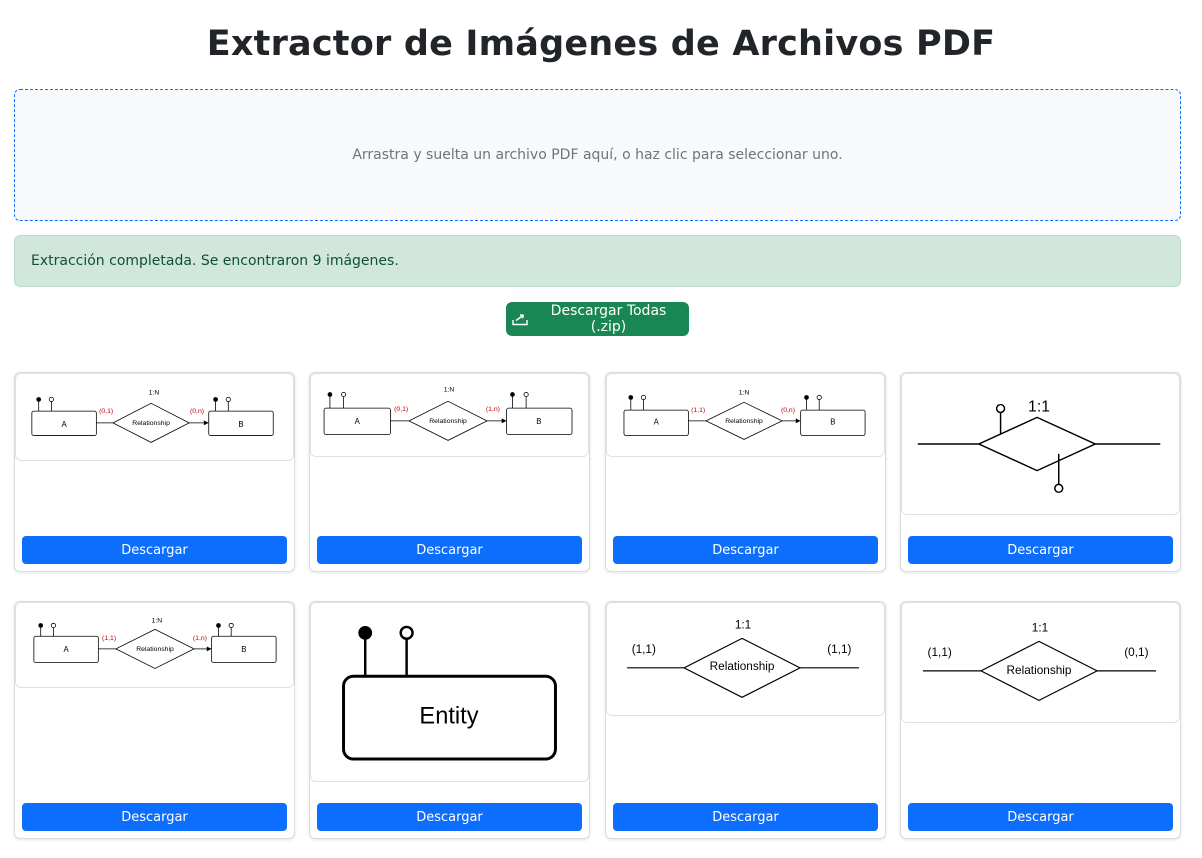 Image resolution: width=1202 pixels, height=858 pixels. I want to click on image-thumbnail: Relationship 1:1 (1,1) (1,1), so click(745, 659).